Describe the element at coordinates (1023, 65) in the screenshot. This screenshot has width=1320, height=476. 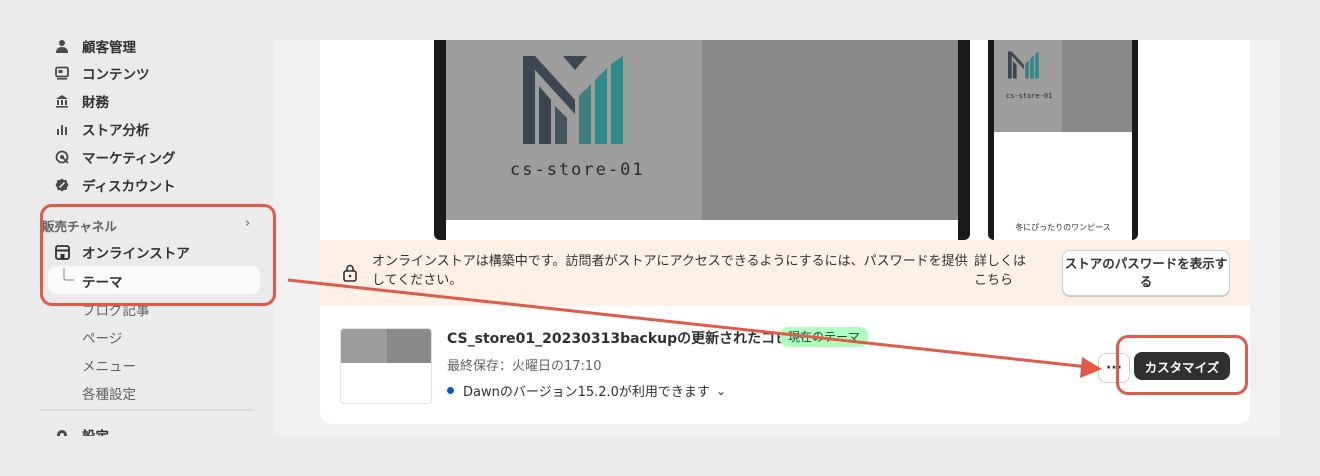
I see `brand-logo-small-icon` at that location.